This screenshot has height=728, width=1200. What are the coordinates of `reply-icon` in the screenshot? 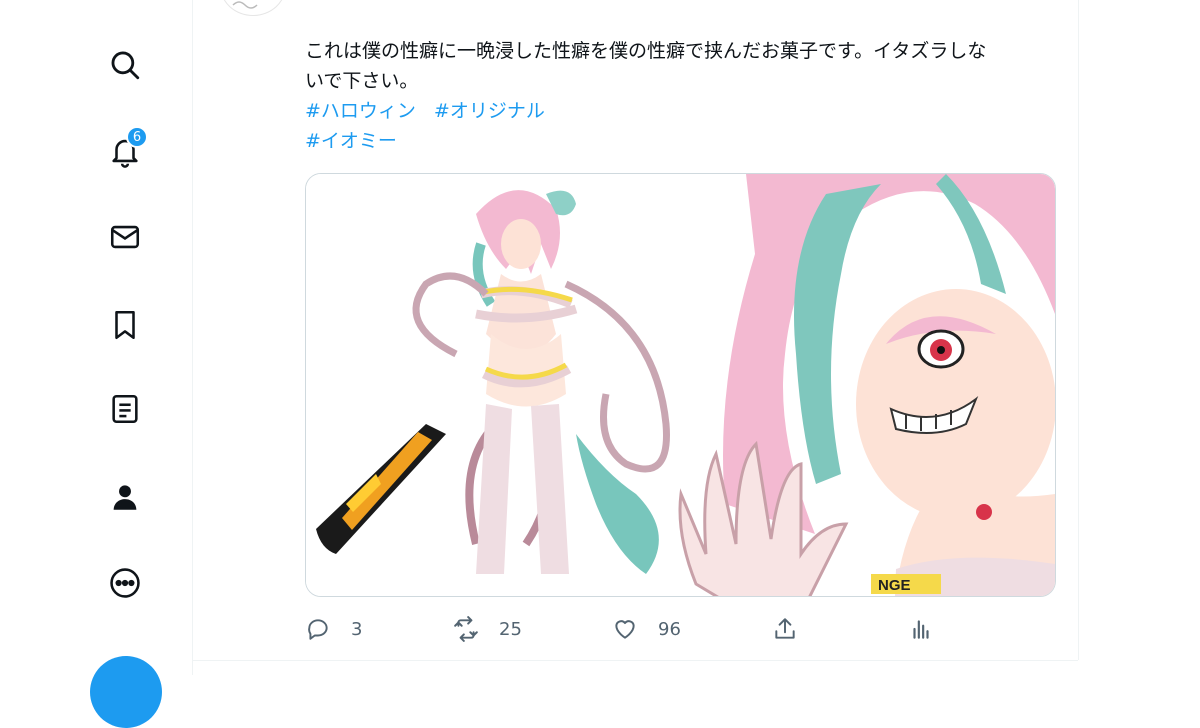 It's located at (318, 629).